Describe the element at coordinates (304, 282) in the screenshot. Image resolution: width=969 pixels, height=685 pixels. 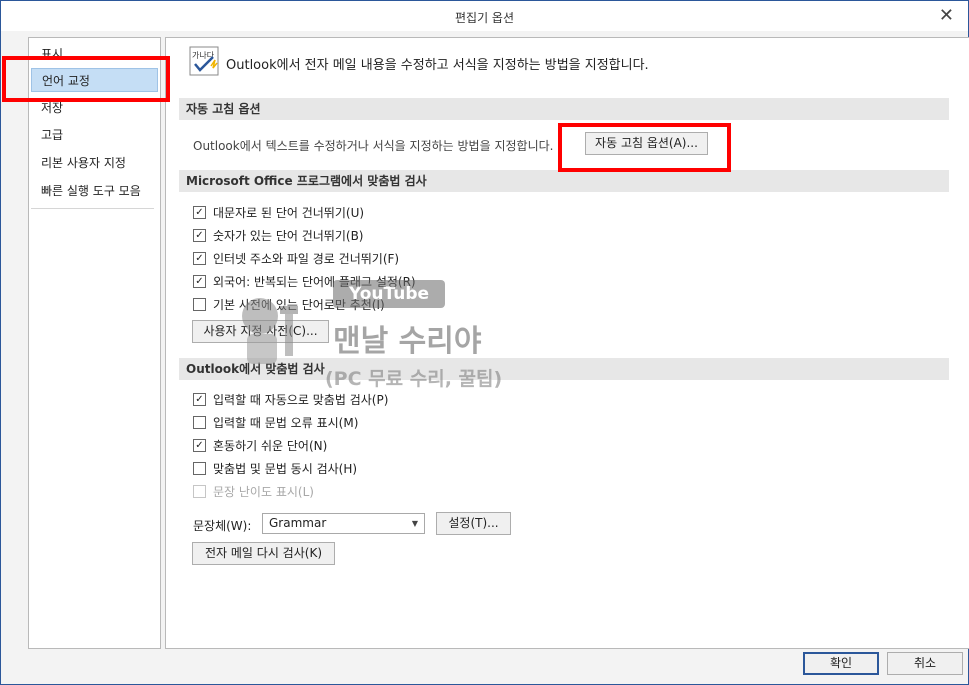
I see `option-flag-repeated-words: ✓ 외국어: 반복되는 단어에 플래그 설정(R)` at that location.